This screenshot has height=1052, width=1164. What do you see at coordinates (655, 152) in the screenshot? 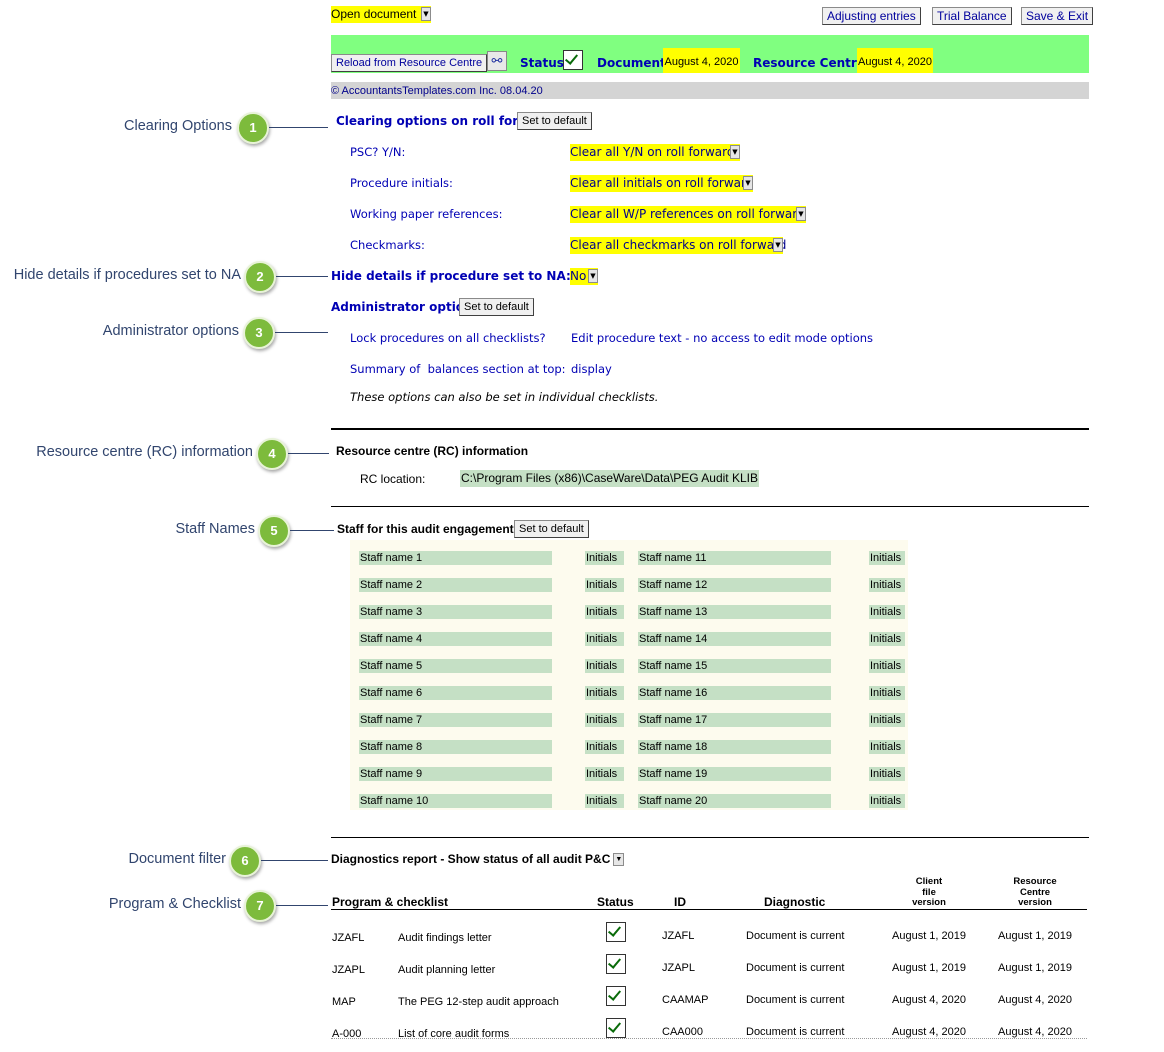
I see `psc-dropdown: Clear all Y/N on roll forward ▼` at bounding box center [655, 152].